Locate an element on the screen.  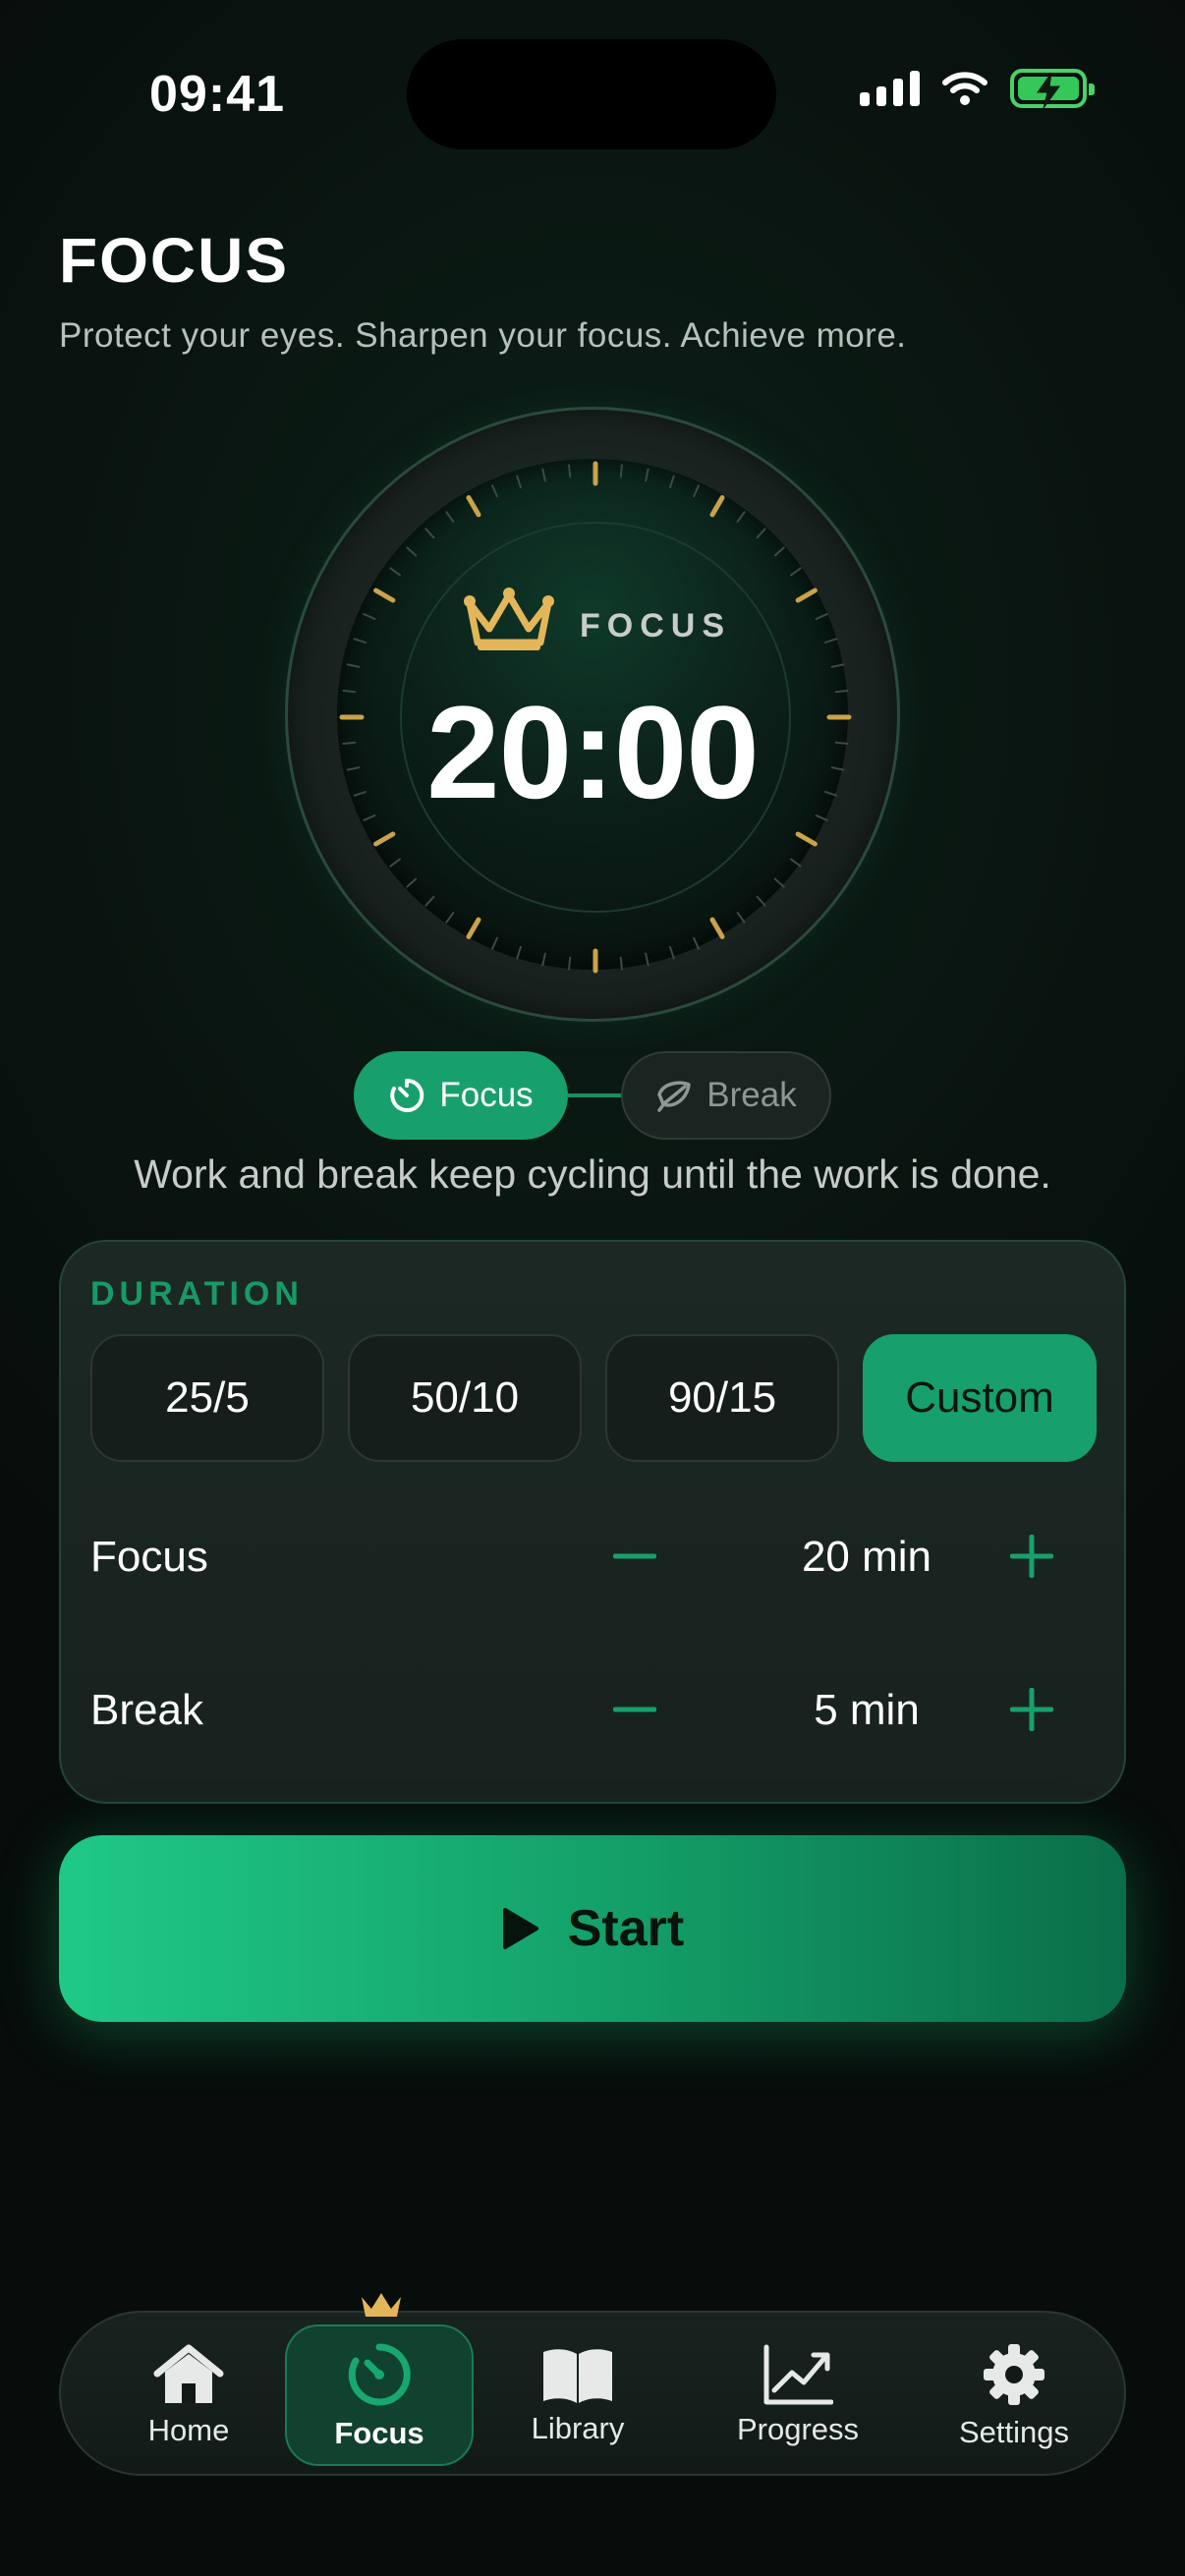
preset-90-15-button: 90/15 is located at coordinates (722, 1398).